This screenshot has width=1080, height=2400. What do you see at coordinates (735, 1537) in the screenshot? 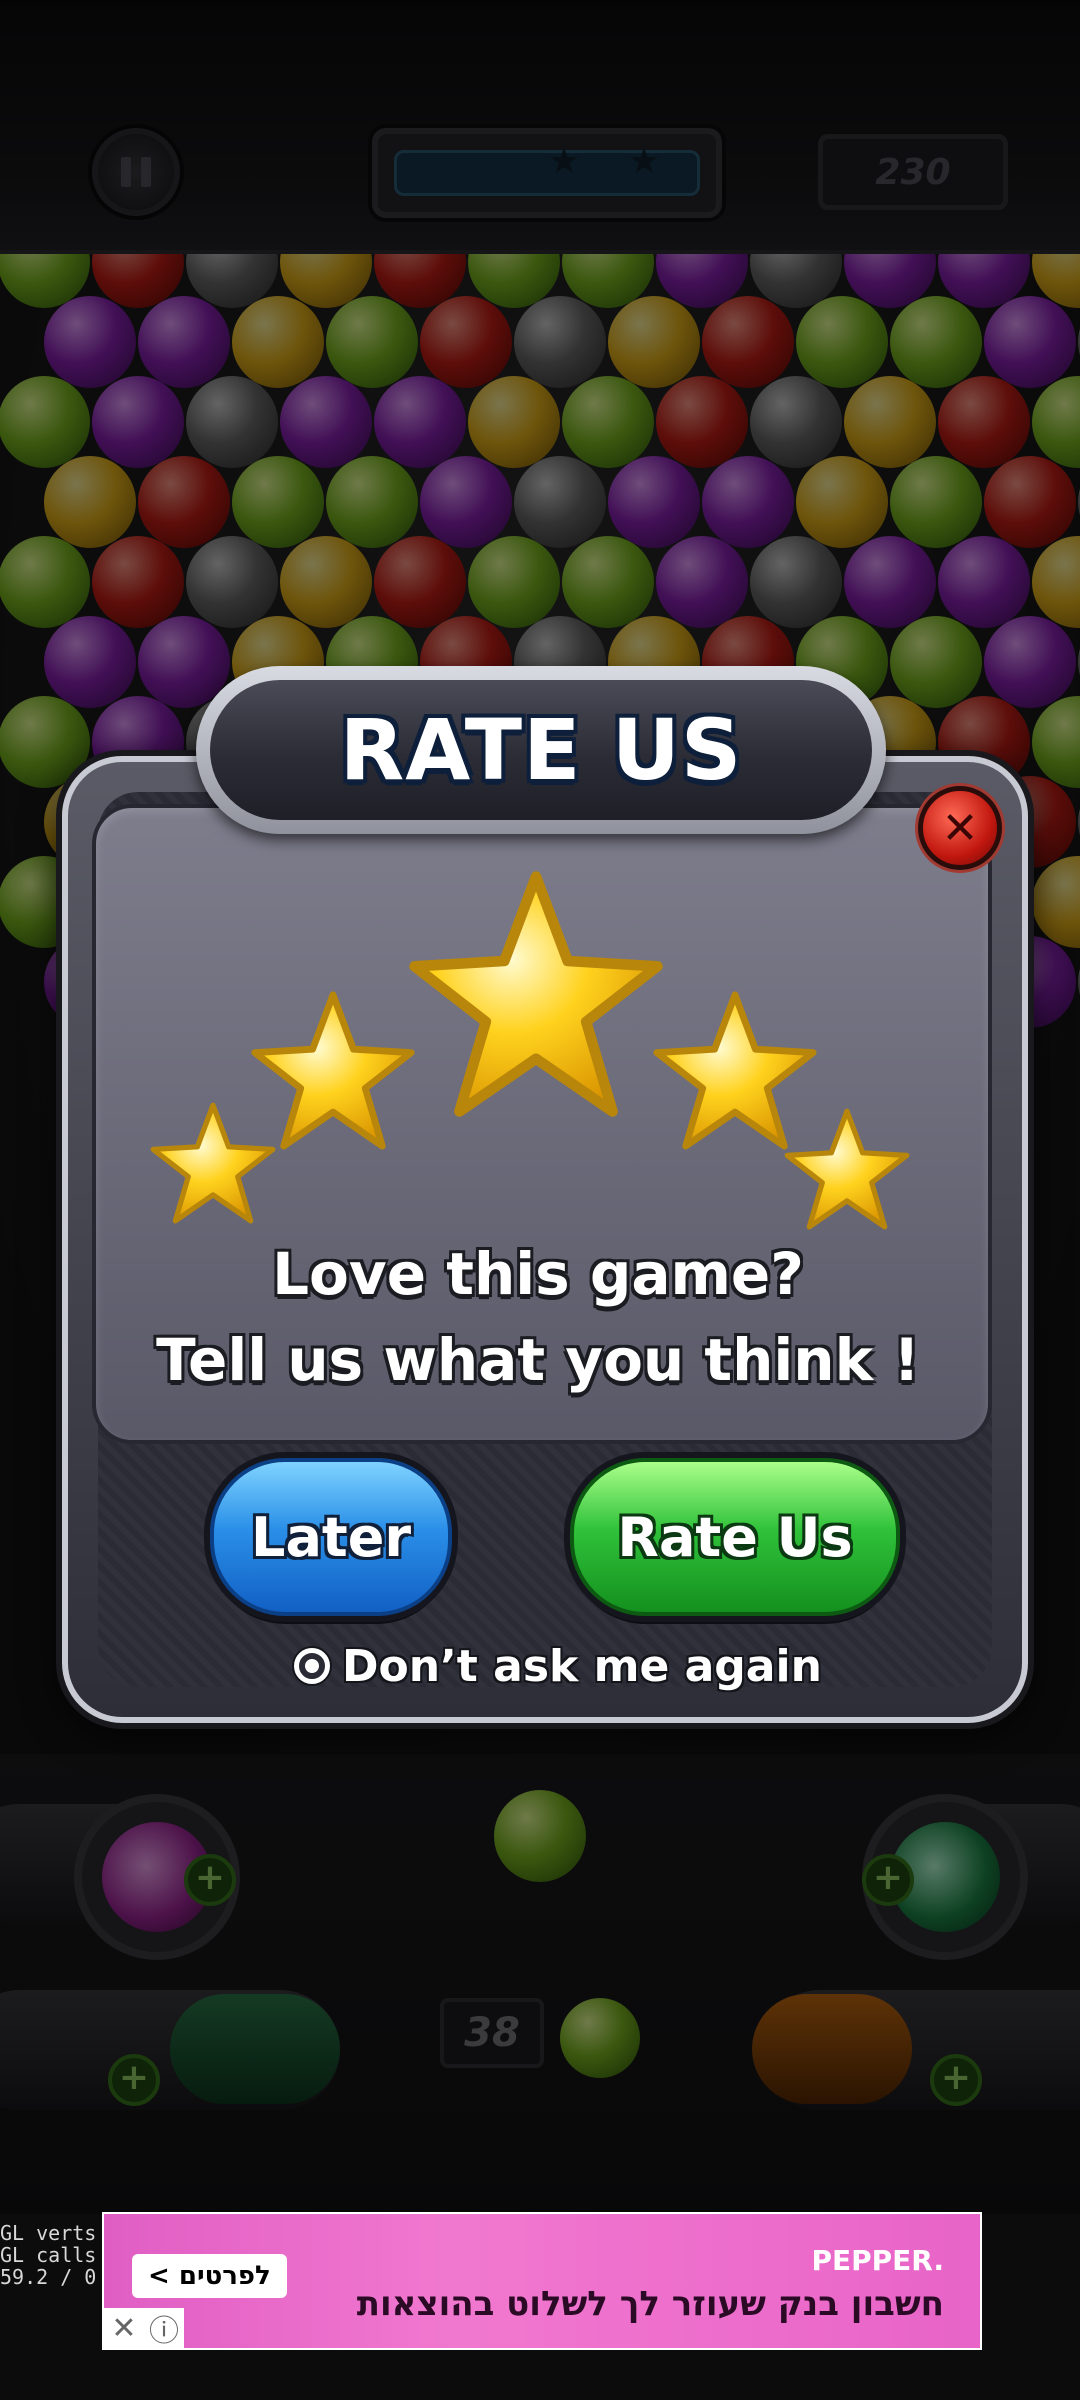
I see `rate-us-button: Rate Us` at bounding box center [735, 1537].